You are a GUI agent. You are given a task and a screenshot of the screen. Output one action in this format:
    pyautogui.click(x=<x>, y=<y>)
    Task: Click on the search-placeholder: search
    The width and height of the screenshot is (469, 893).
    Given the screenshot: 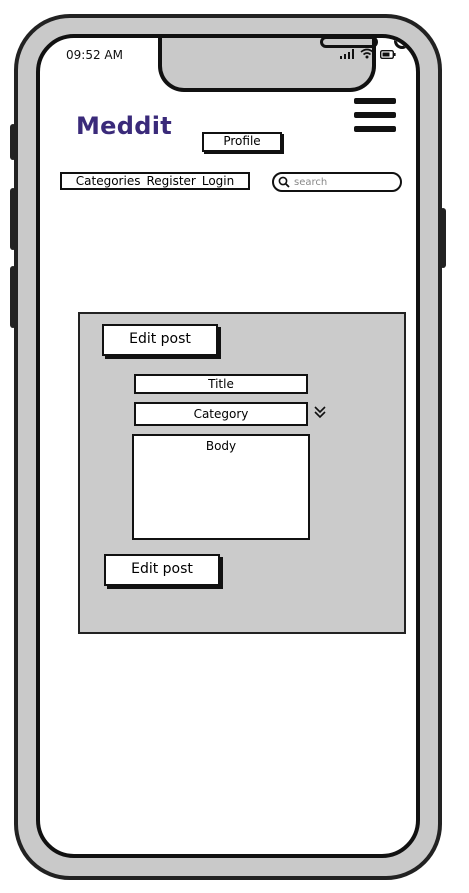 What is the action you would take?
    pyautogui.click(x=311, y=182)
    